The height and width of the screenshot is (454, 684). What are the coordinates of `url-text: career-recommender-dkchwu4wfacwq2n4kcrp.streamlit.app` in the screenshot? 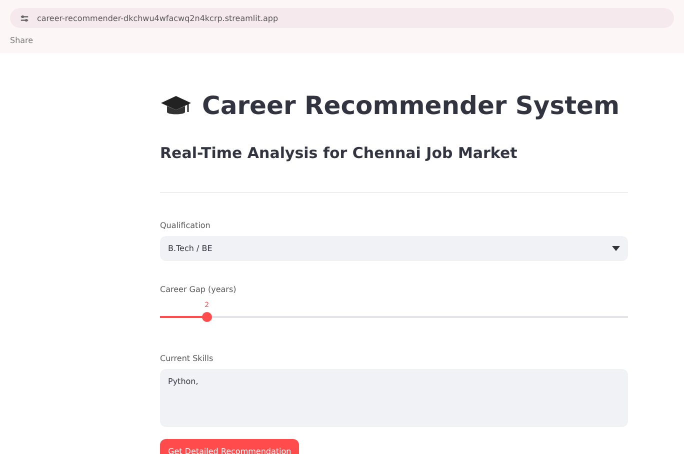 It's located at (157, 18).